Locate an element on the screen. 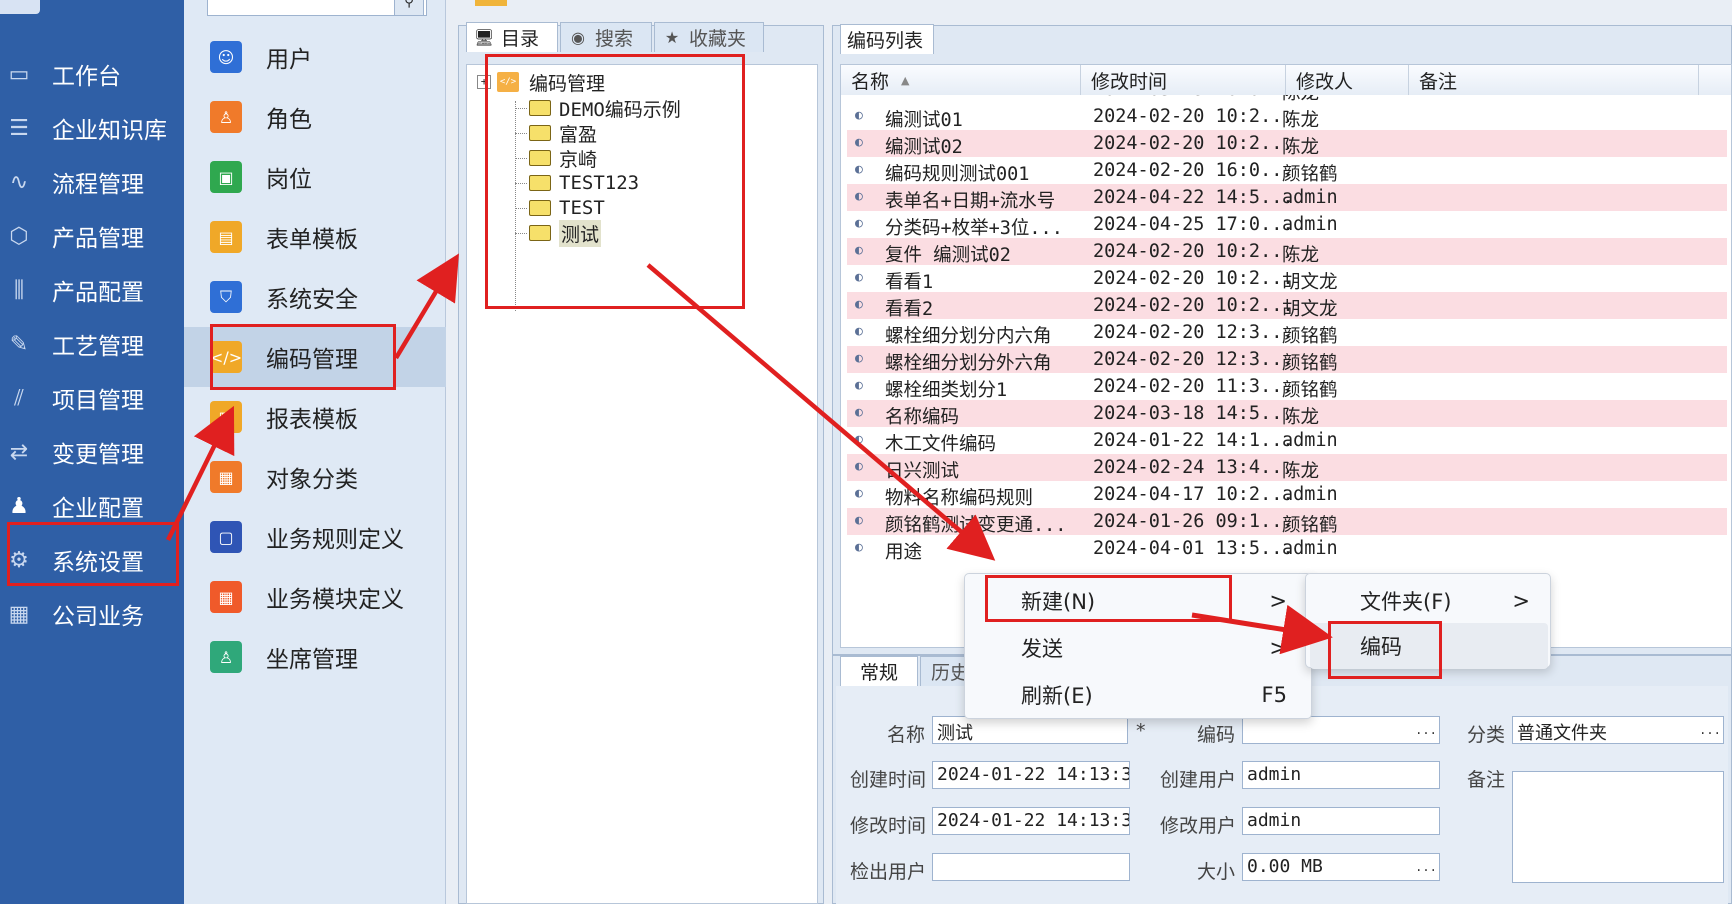  table-row: ◐ 编码规则测试001 2024-02-20 16:0... 颜铭鹤 is located at coordinates (1287, 171).